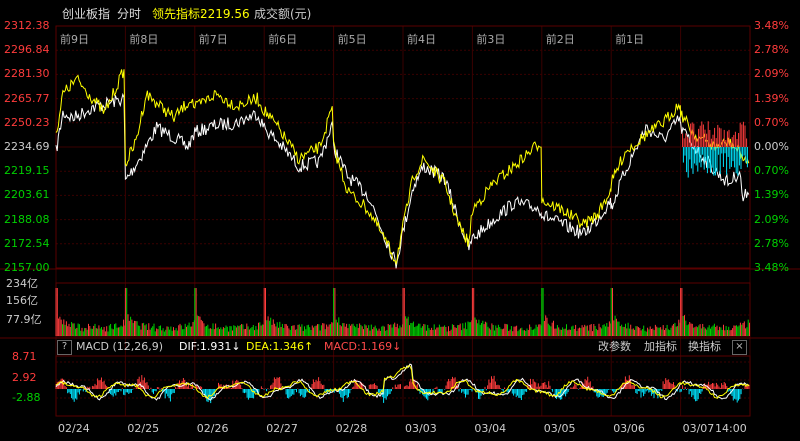 This screenshot has height=441, width=800. What do you see at coordinates (27, 25) in the screenshot?
I see `price-tick-label: 2312.38` at bounding box center [27, 25].